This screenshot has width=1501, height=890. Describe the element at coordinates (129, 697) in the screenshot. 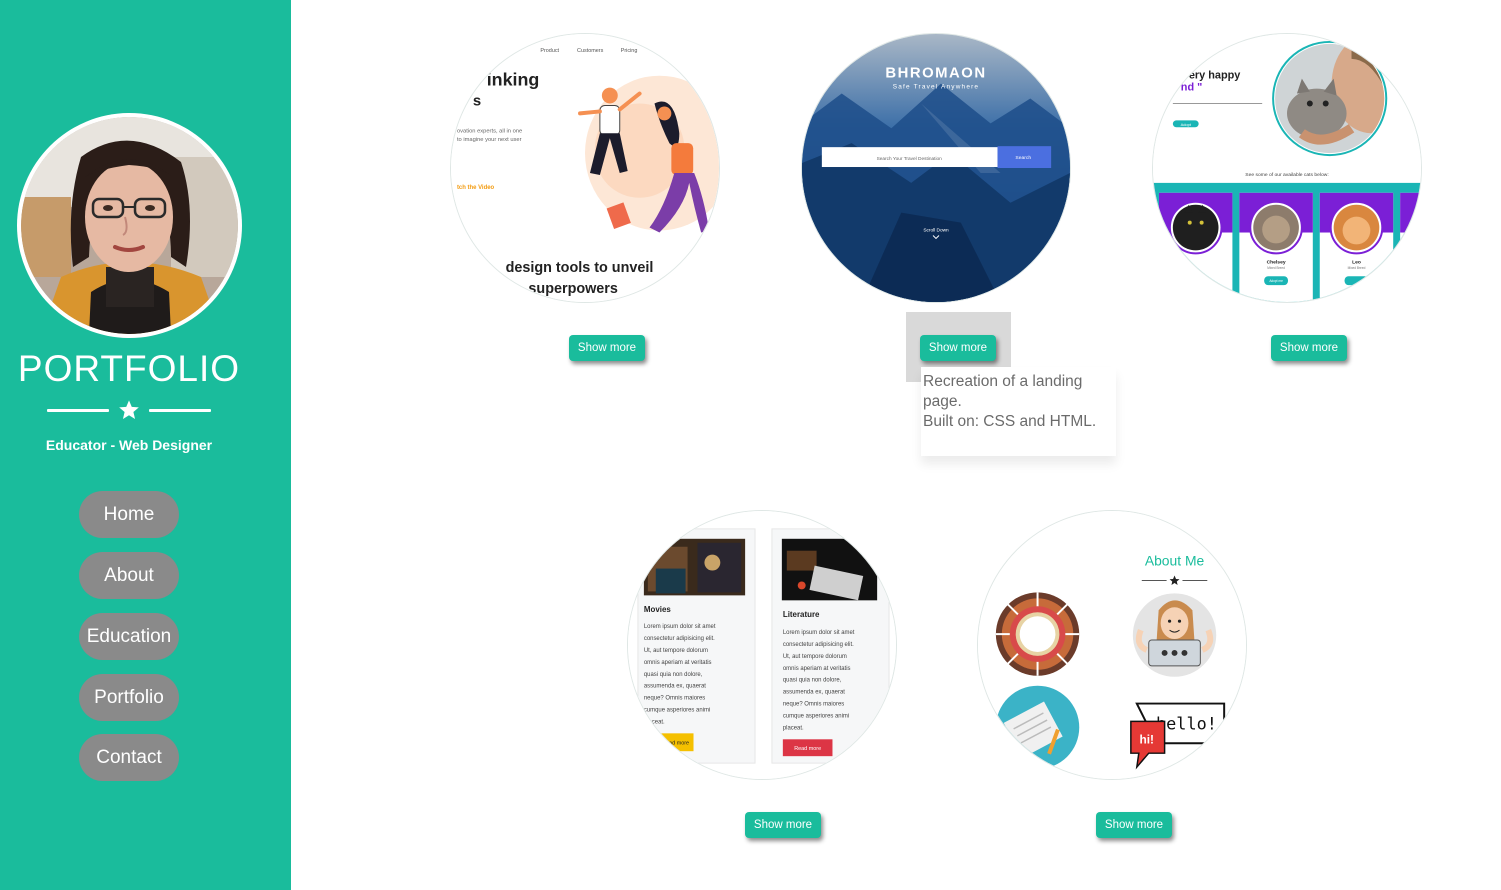

I see `nav-portfolio: Portfolio` at that location.